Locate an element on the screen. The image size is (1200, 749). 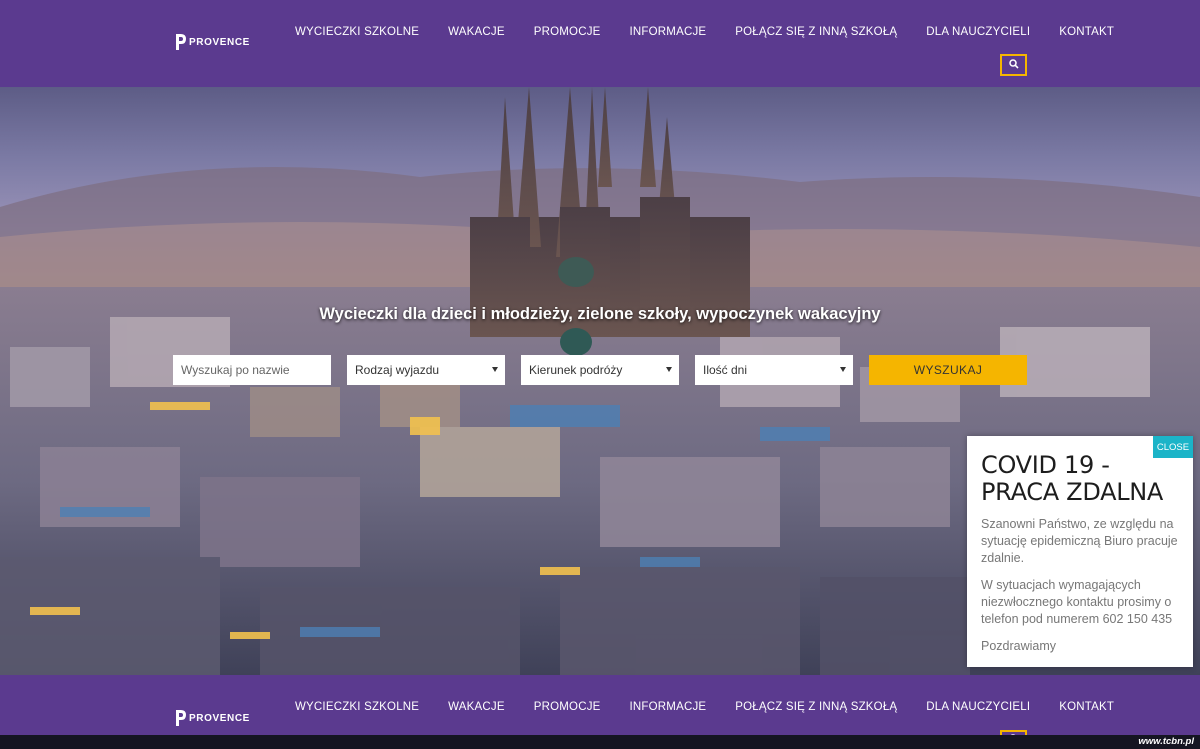
search-icon is located at coordinates (1013, 65).